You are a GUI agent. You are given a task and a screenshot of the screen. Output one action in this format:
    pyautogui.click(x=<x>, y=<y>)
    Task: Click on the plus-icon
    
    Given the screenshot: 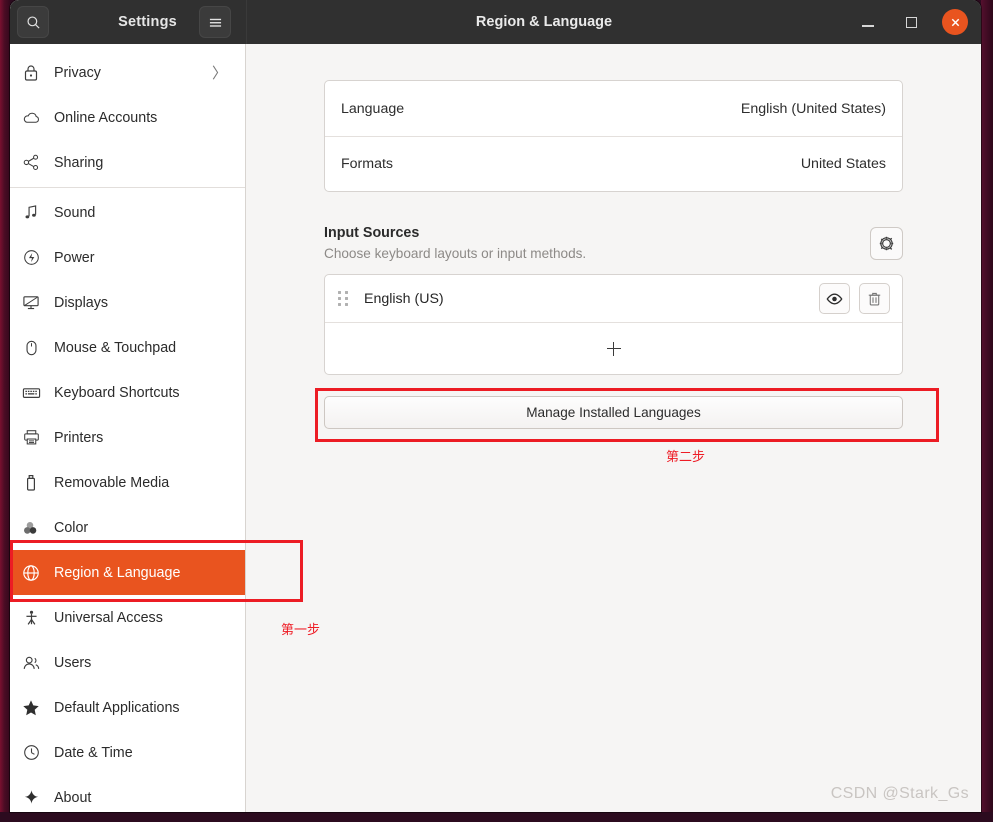 What is the action you would take?
    pyautogui.click(x=613, y=348)
    